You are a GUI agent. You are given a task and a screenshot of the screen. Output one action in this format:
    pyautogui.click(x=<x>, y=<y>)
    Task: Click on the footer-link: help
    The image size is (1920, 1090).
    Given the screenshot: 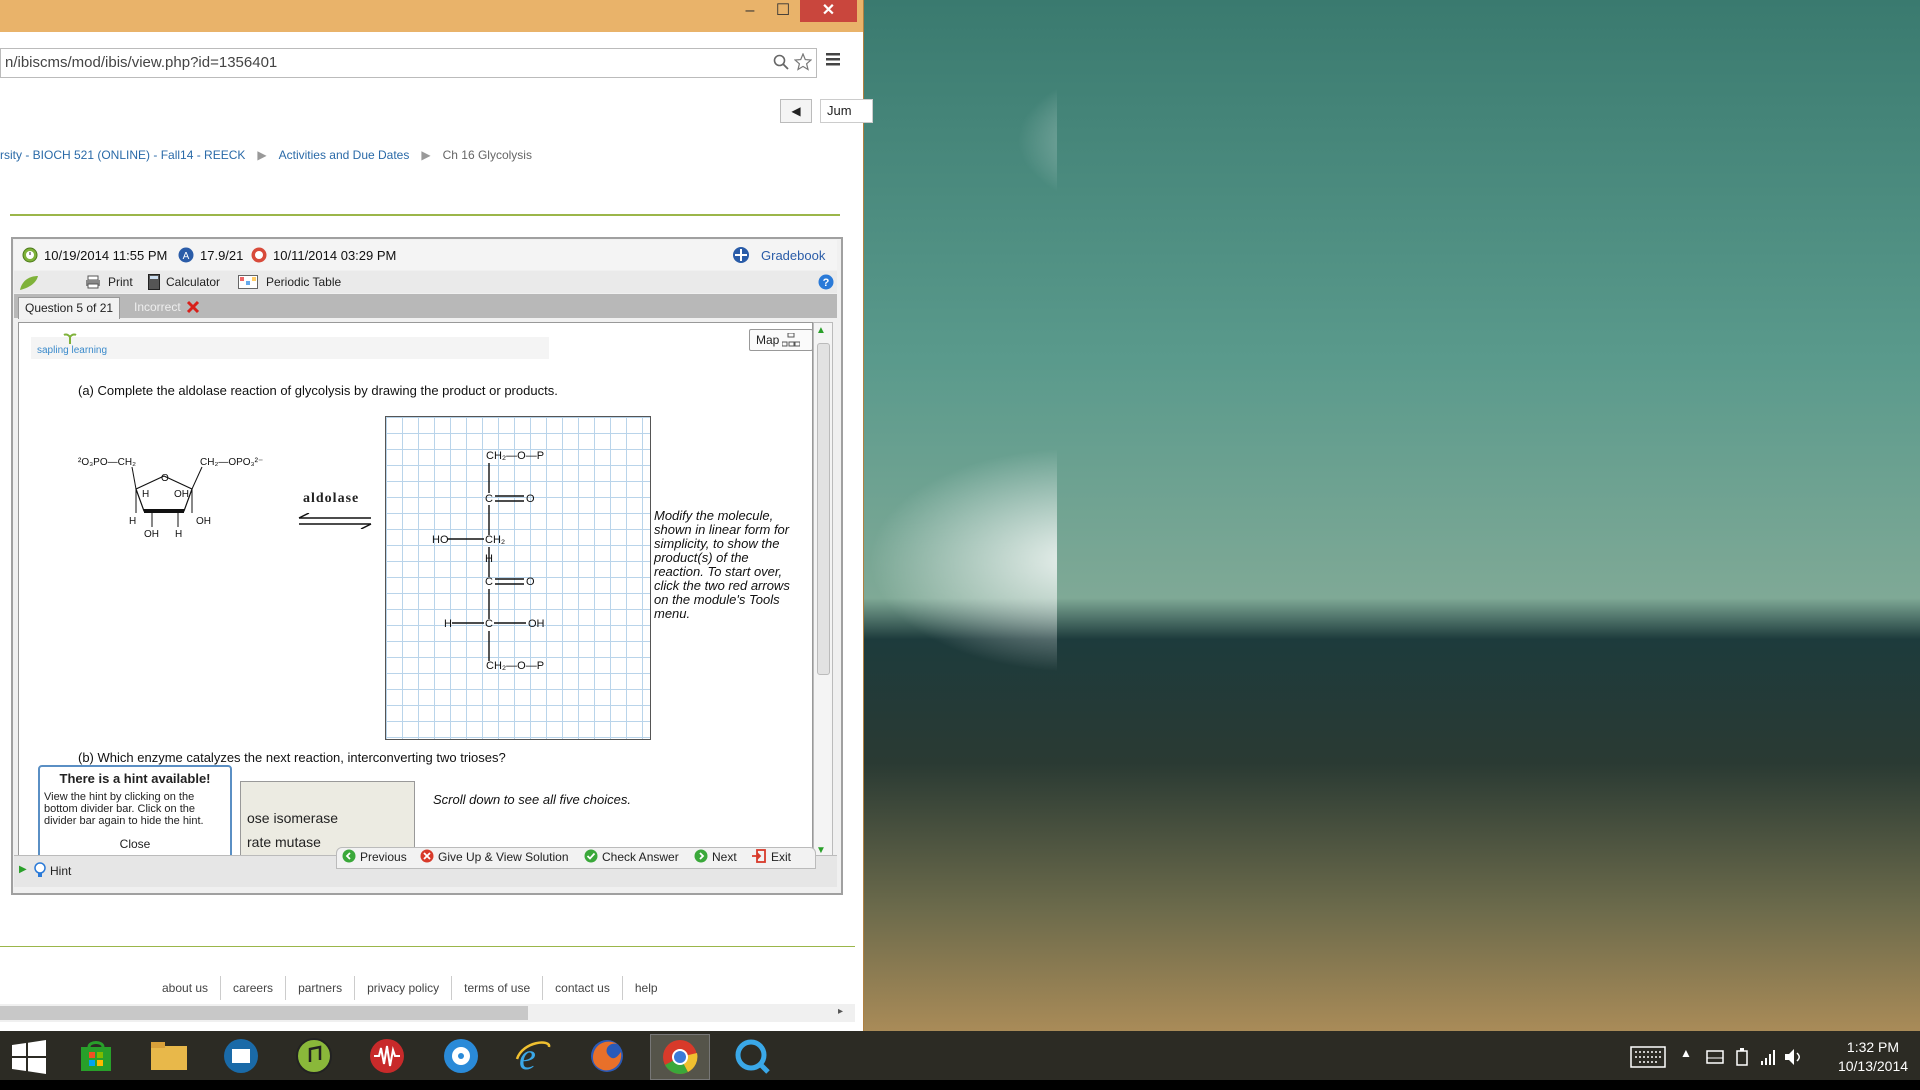 What is the action you would take?
    pyautogui.click(x=646, y=988)
    